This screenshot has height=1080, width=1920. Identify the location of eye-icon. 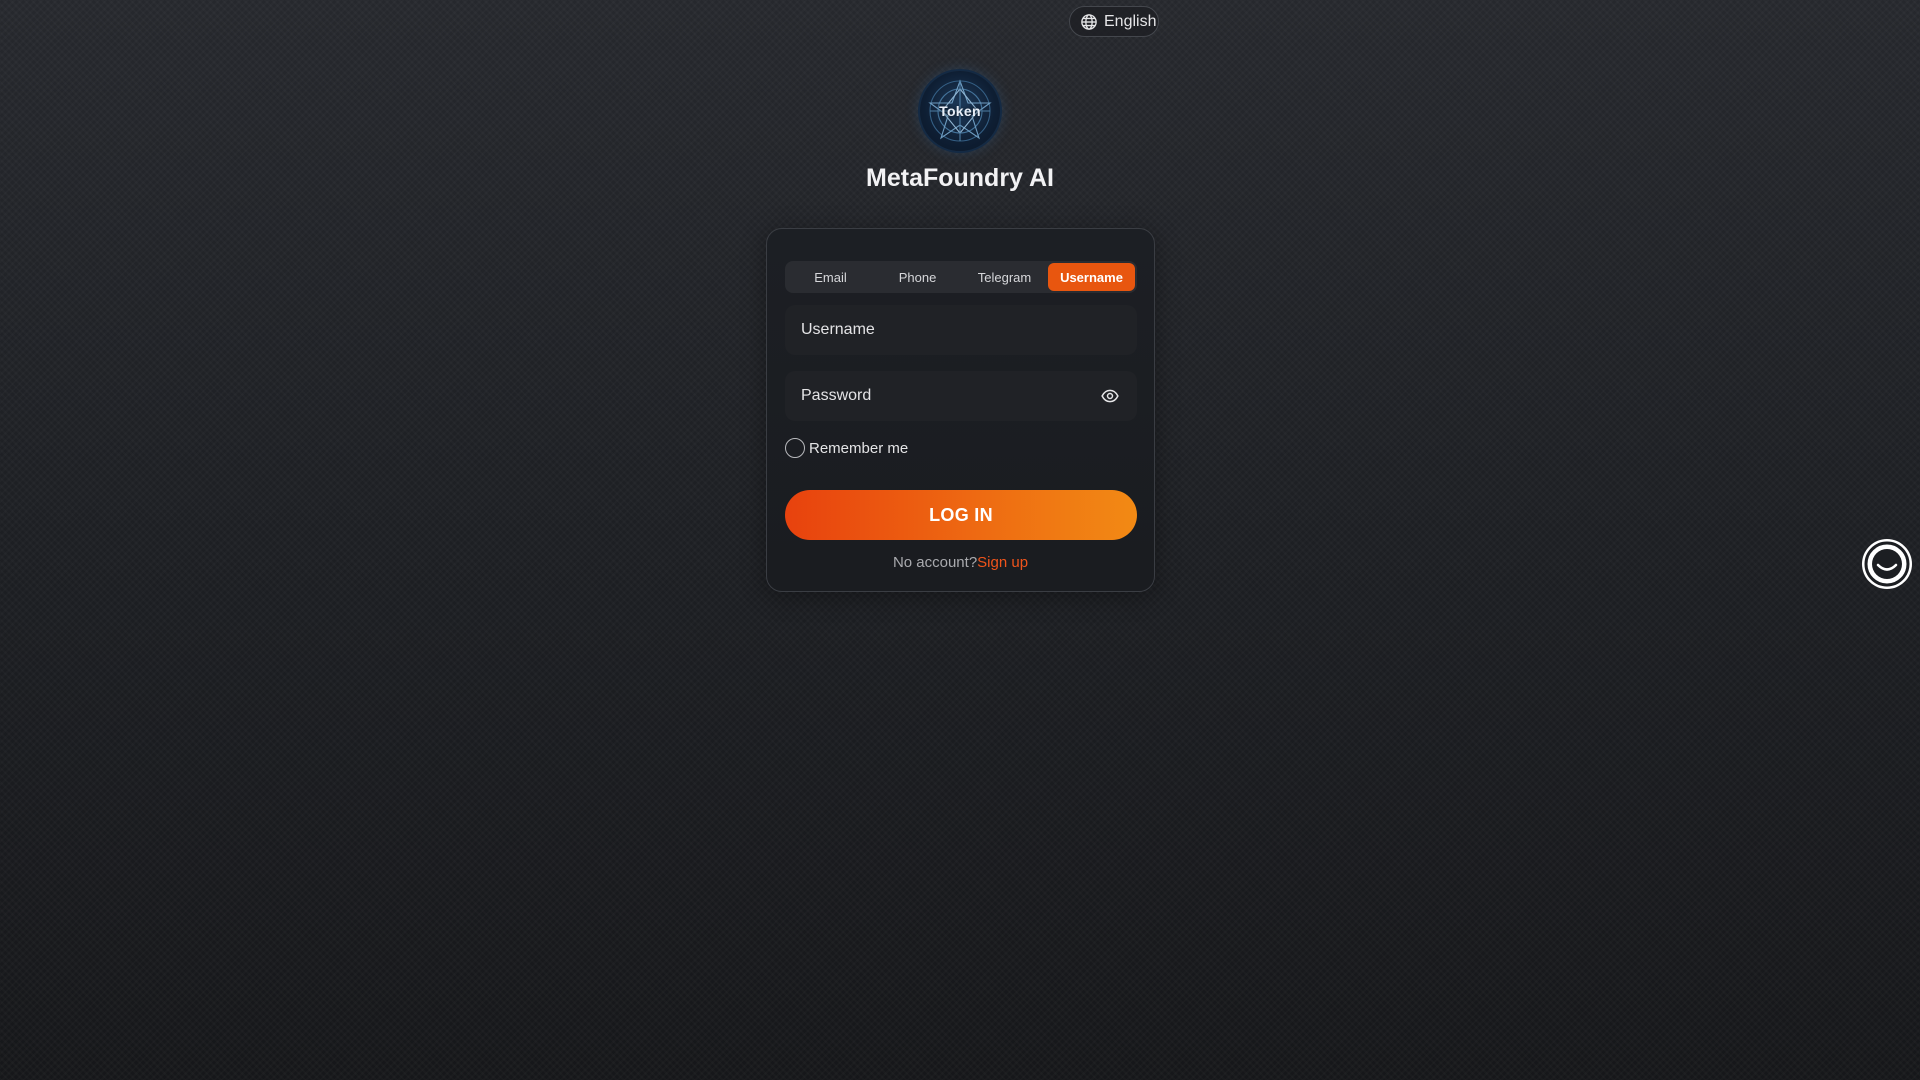
(1110, 396).